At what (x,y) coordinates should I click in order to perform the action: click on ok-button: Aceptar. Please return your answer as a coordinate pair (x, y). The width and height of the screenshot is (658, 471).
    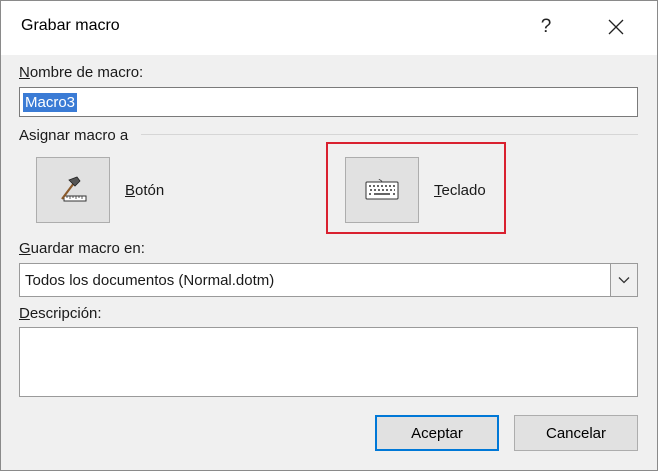
    Looking at the image, I should click on (437, 433).